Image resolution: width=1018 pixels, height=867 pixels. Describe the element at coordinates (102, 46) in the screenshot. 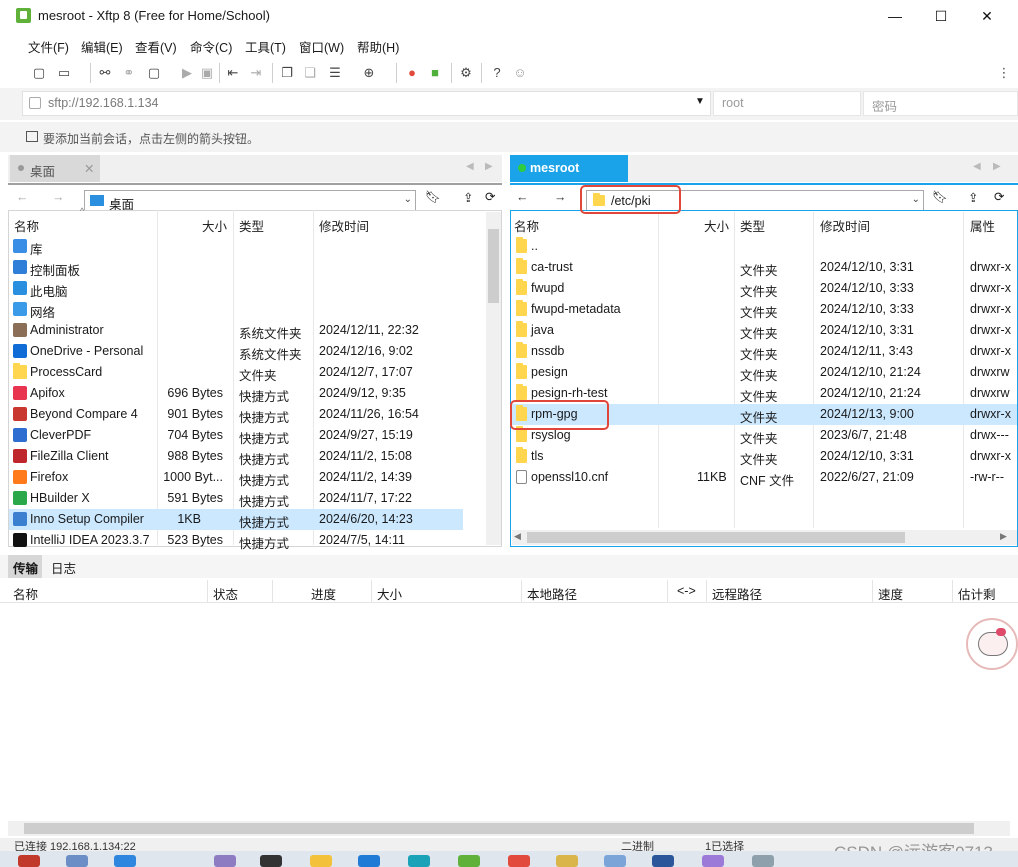

I see `menu-edit: 编辑(E)` at that location.